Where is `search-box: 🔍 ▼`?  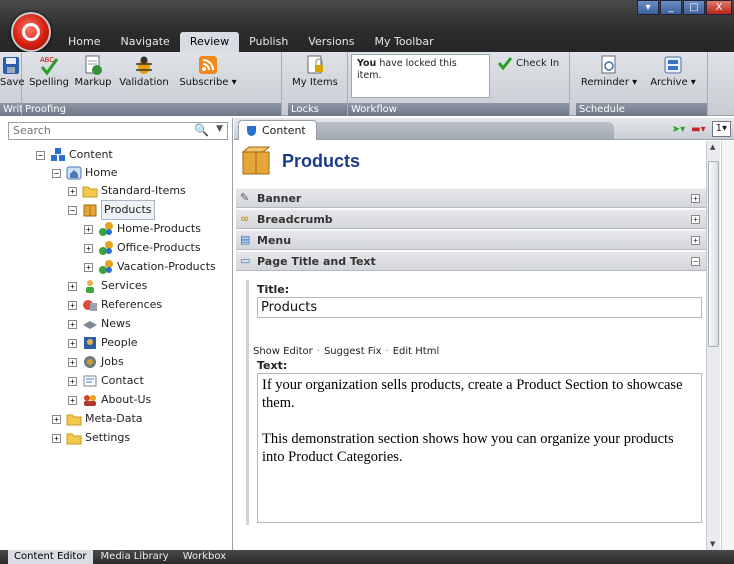 search-box: 🔍 ▼ is located at coordinates (118, 131).